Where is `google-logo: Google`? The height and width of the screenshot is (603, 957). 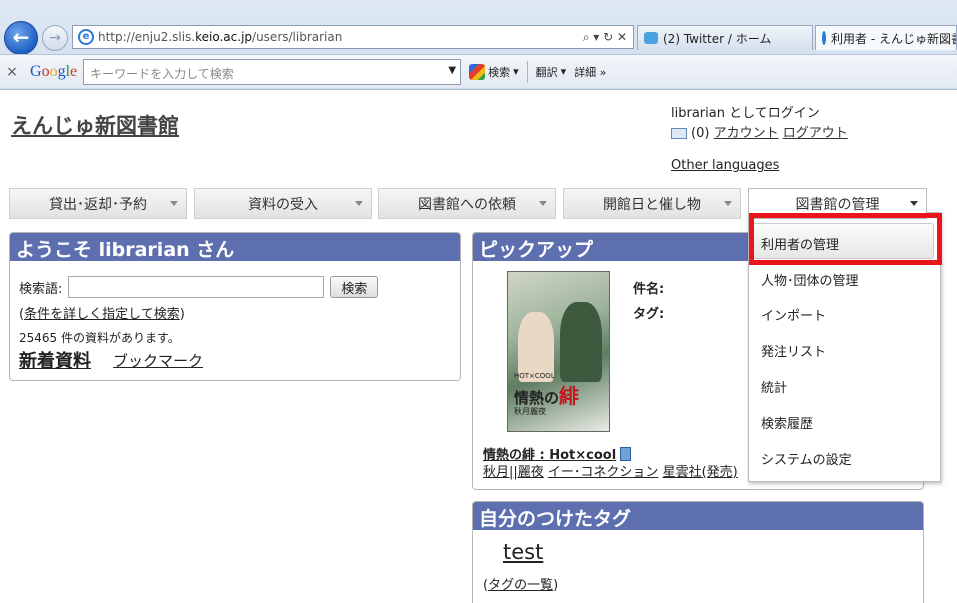
google-logo: Google is located at coordinates (54, 71).